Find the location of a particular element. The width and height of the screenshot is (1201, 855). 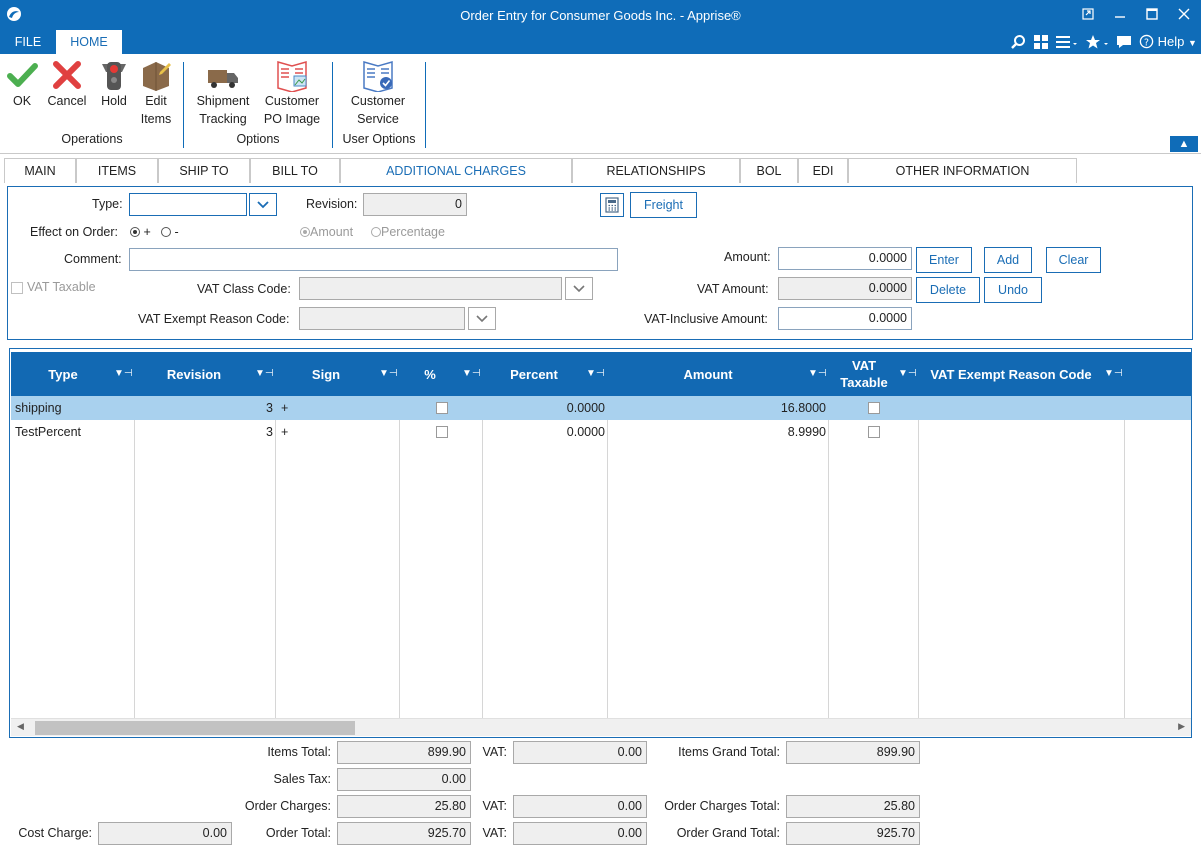

amount-input: 0.0000 is located at coordinates (845, 258).